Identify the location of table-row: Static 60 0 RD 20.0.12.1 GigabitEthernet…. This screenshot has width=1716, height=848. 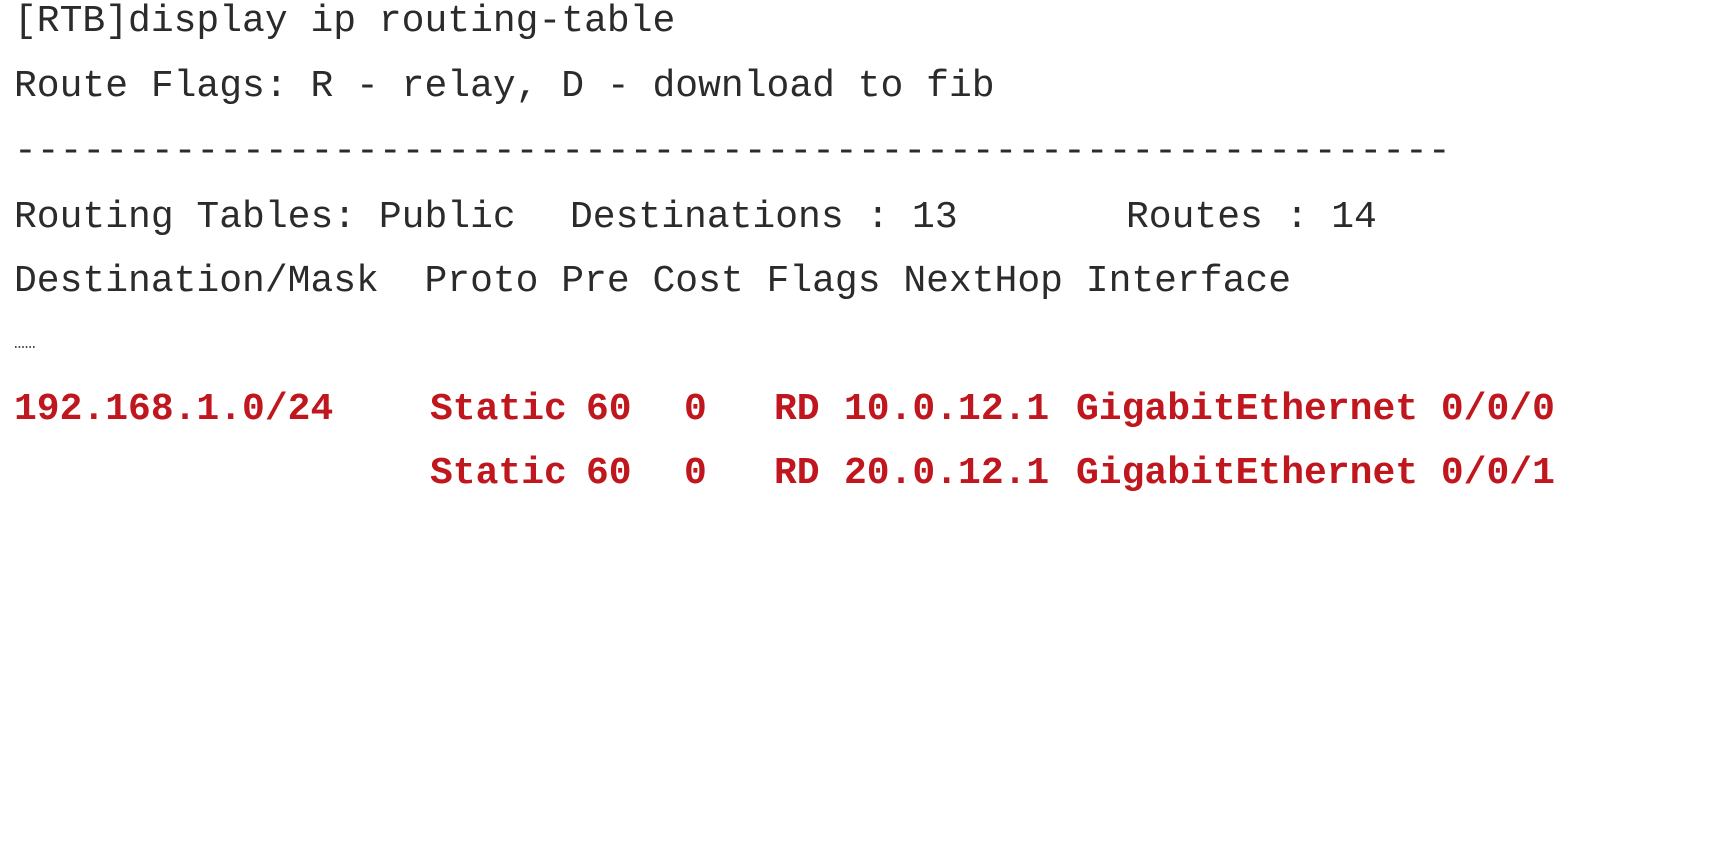
(864, 474).